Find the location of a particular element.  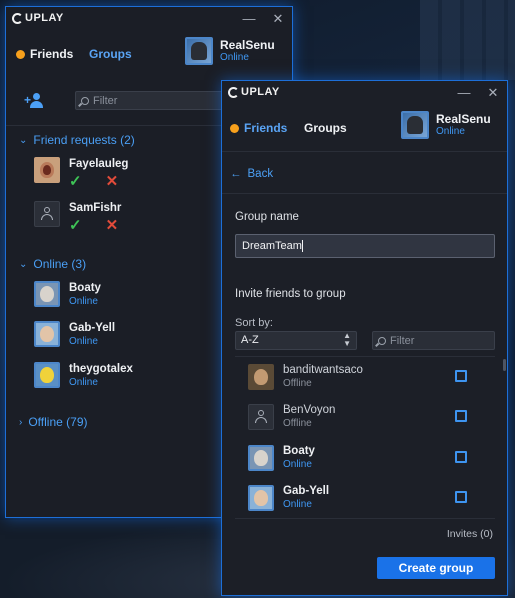

group-name-input: DreamTeam is located at coordinates (365, 246).